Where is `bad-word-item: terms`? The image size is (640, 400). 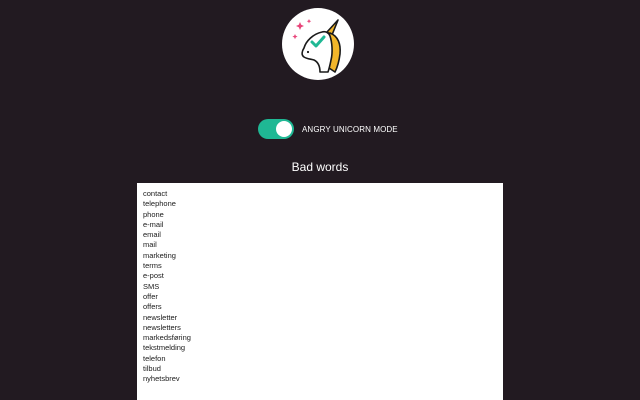
bad-word-item: terms is located at coordinates (152, 266).